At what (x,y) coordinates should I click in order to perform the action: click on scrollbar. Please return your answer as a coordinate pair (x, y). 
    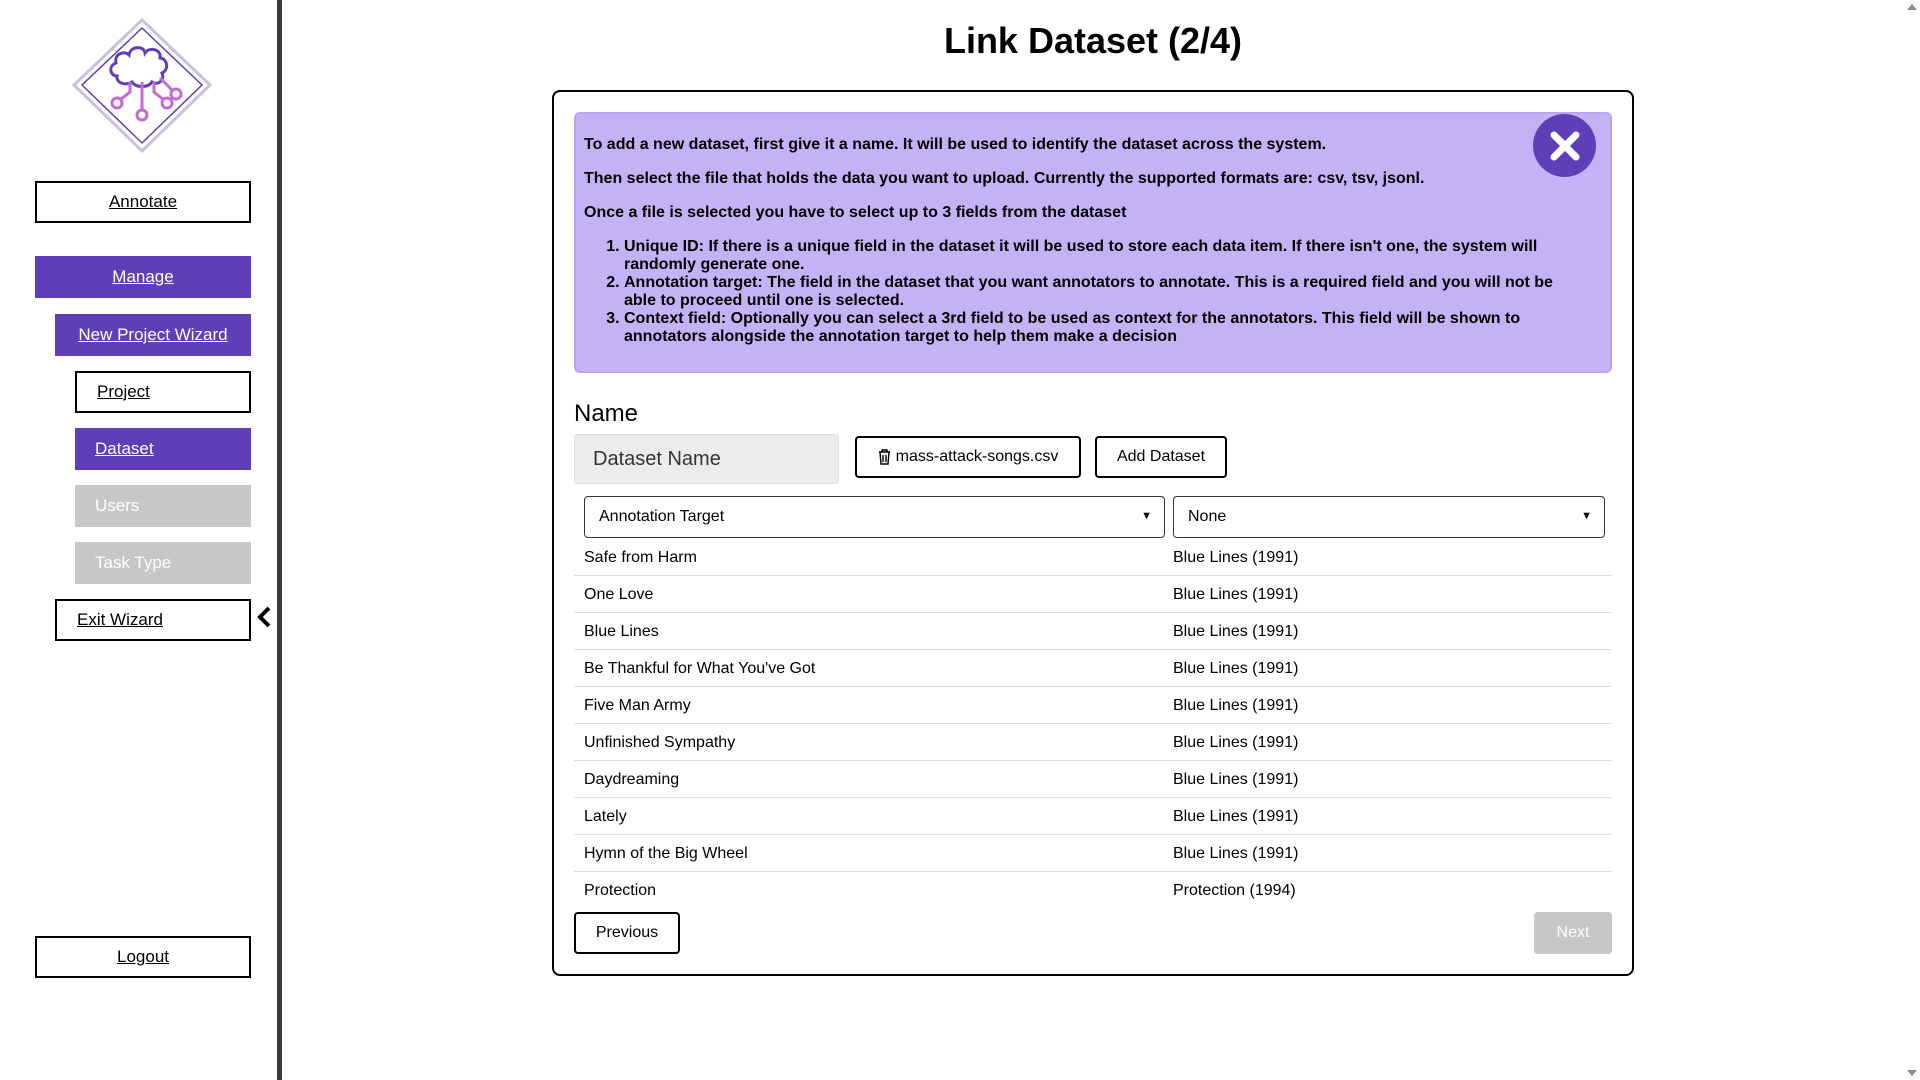
    Looking at the image, I should click on (1911, 540).